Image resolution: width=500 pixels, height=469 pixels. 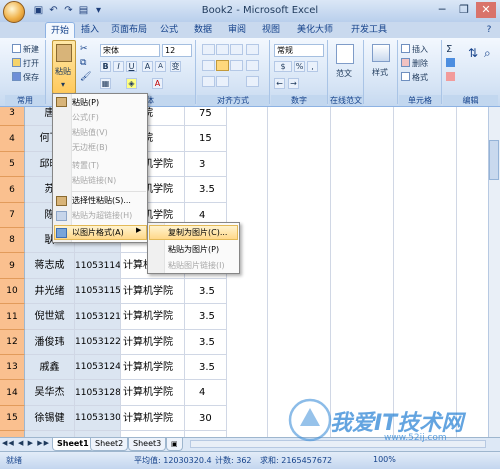 What do you see at coordinates (312, 66) in the screenshot?
I see `comma-icon: ,` at bounding box center [312, 66].